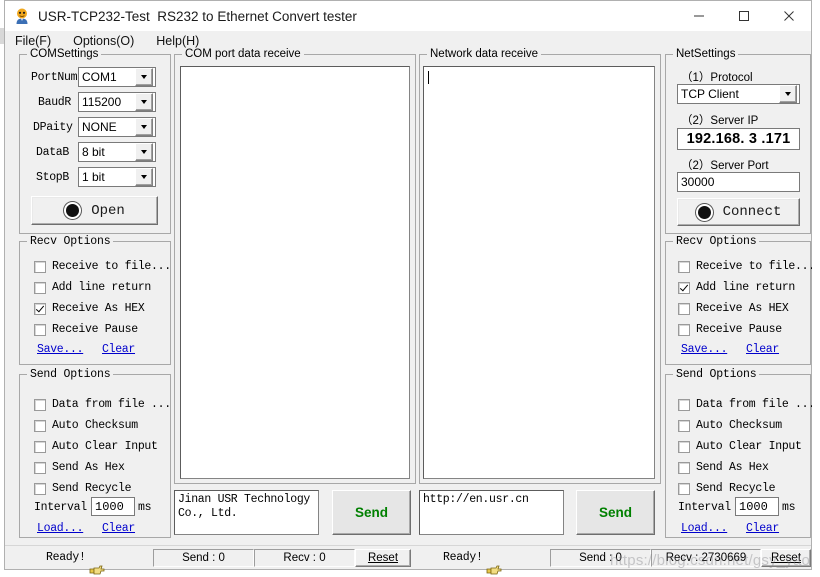 This screenshot has height=577, width=820. Describe the element at coordinates (73, 210) in the screenshot. I see `status-indicator-icon` at that location.